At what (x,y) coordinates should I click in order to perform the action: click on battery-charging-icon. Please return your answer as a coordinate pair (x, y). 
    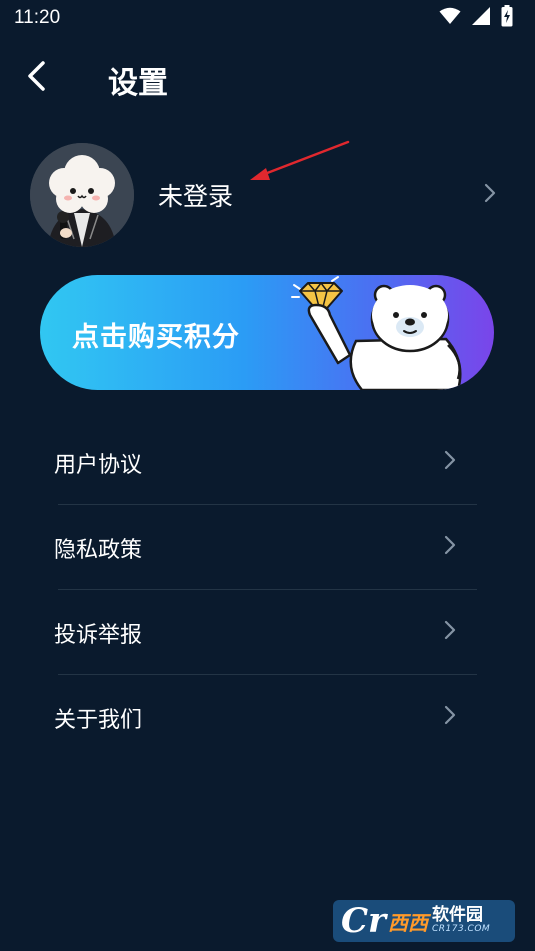
    Looking at the image, I should click on (507, 18).